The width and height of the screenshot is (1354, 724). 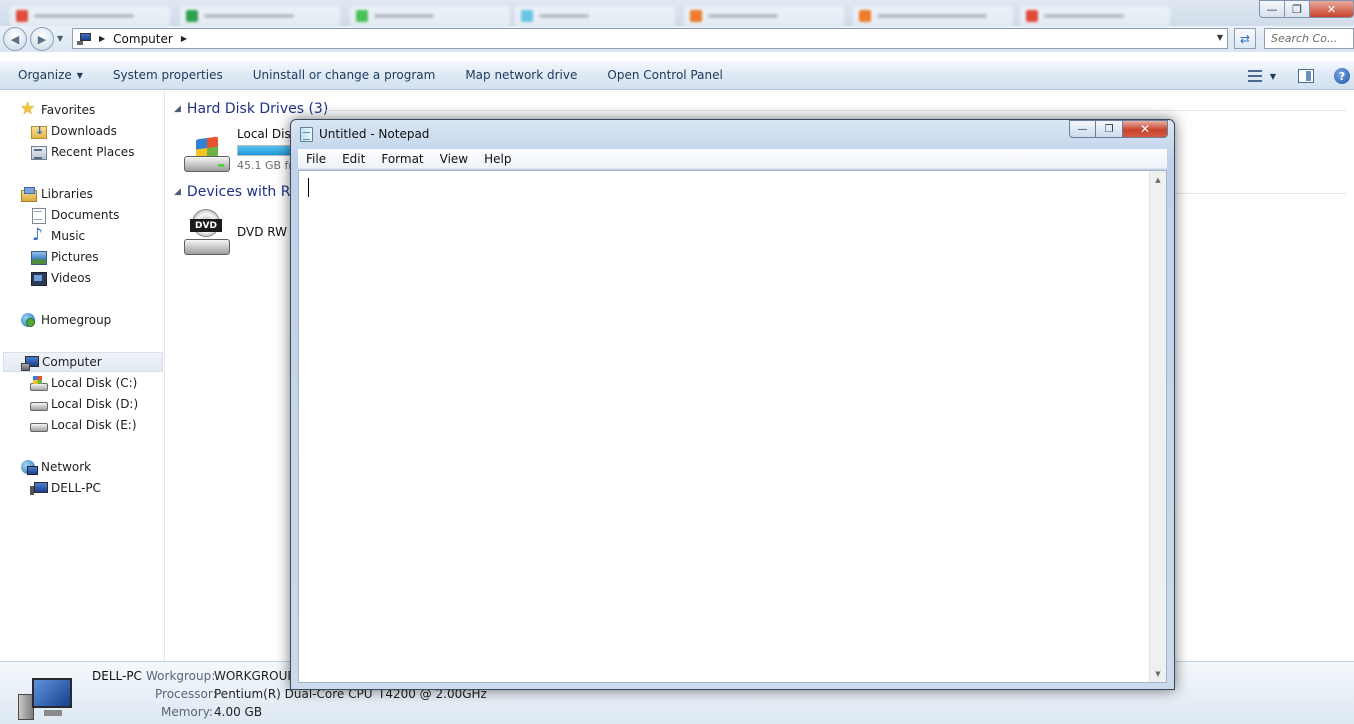 What do you see at coordinates (66, 467) in the screenshot?
I see `nav-label: Network` at bounding box center [66, 467].